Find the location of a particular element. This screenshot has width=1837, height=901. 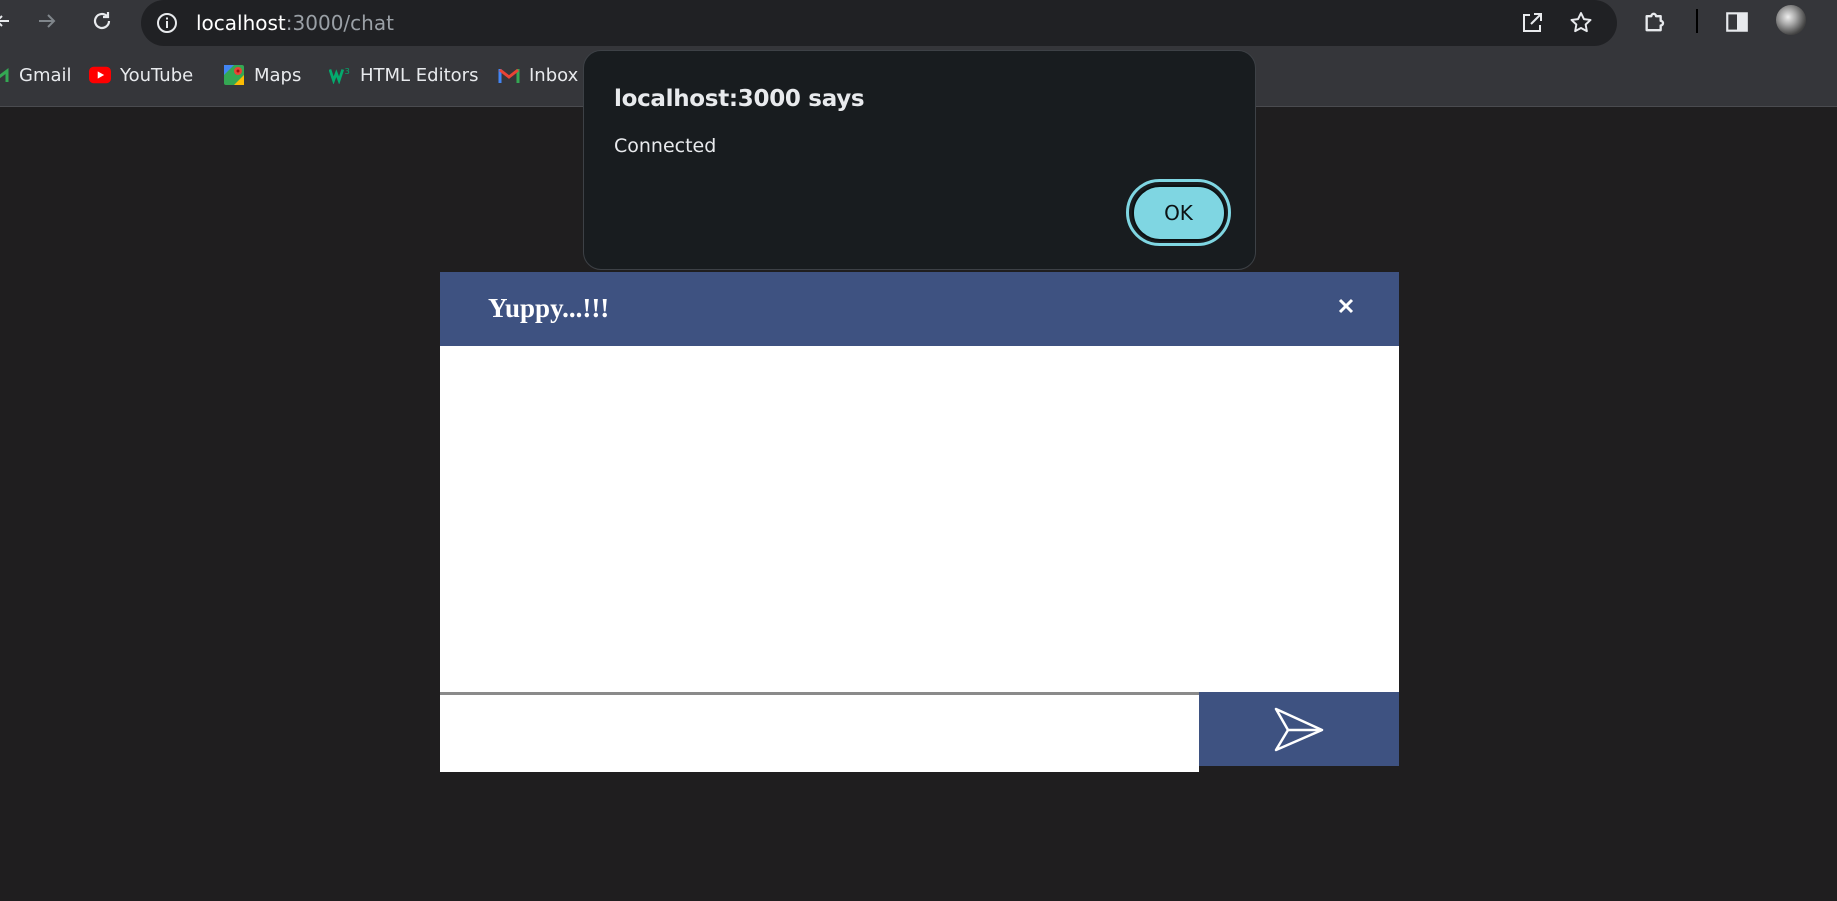

back-arrow-icon is located at coordinates (4, 21).